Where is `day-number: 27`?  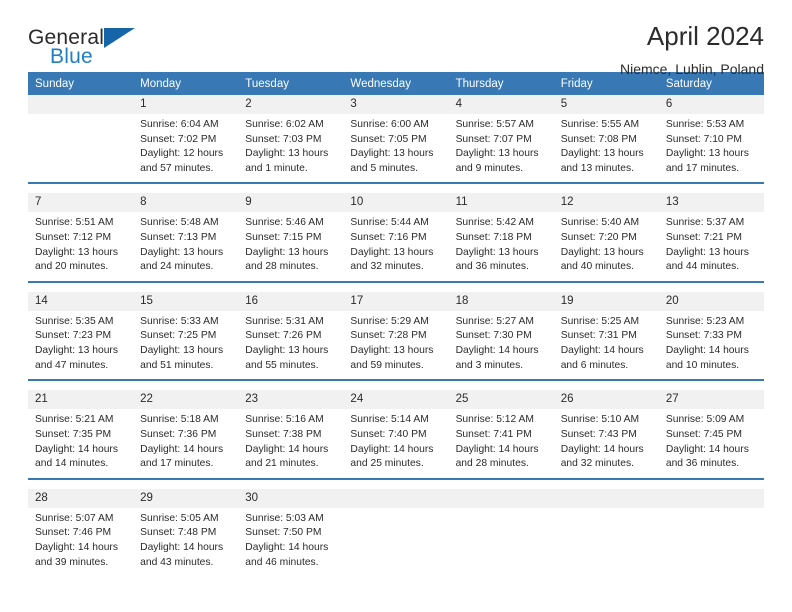 day-number: 27 is located at coordinates (711, 400).